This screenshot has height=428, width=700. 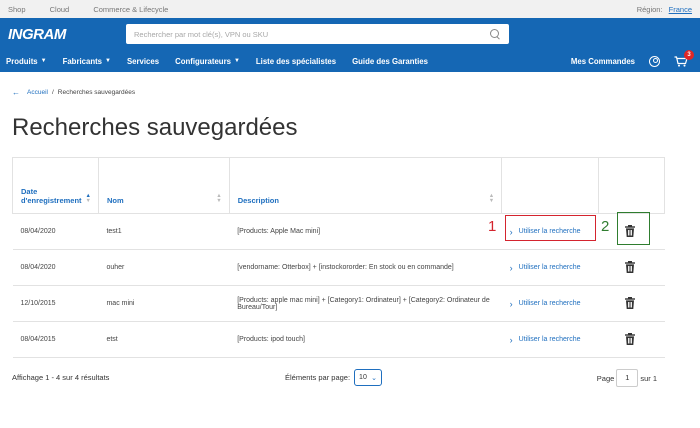 I want to click on cart-count-badge: 3, so click(x=689, y=54).